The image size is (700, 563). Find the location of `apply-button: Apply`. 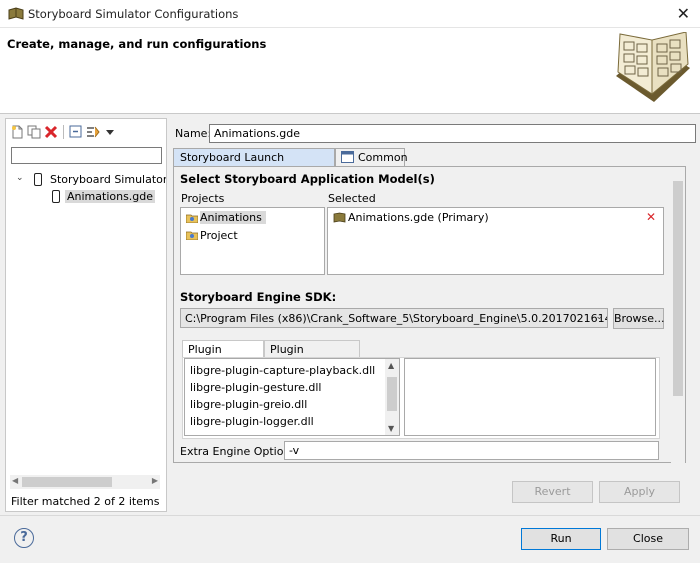

apply-button: Apply is located at coordinates (639, 492).